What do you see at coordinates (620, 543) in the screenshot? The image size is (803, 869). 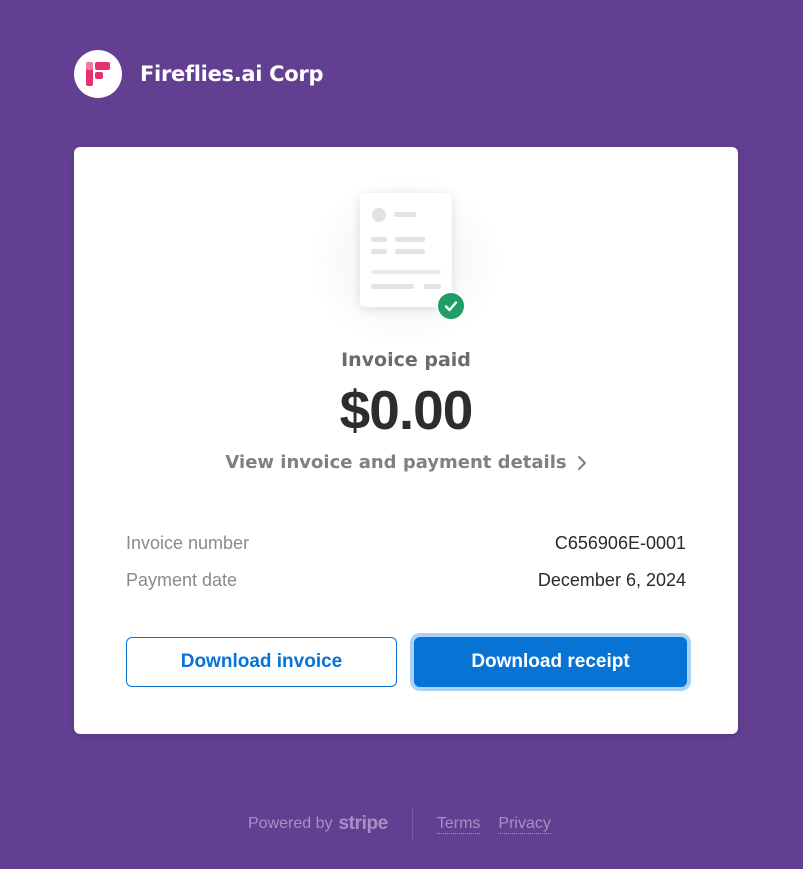 I see `invoice-number-value: C656906E-0001` at bounding box center [620, 543].